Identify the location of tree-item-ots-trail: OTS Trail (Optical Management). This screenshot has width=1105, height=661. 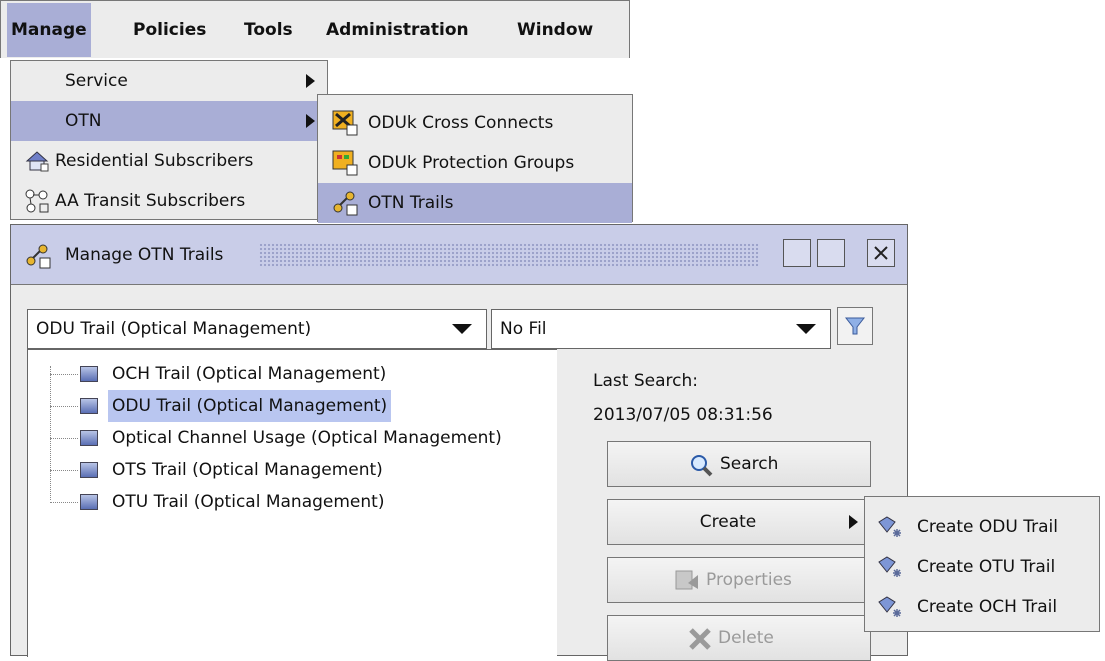
(293, 470).